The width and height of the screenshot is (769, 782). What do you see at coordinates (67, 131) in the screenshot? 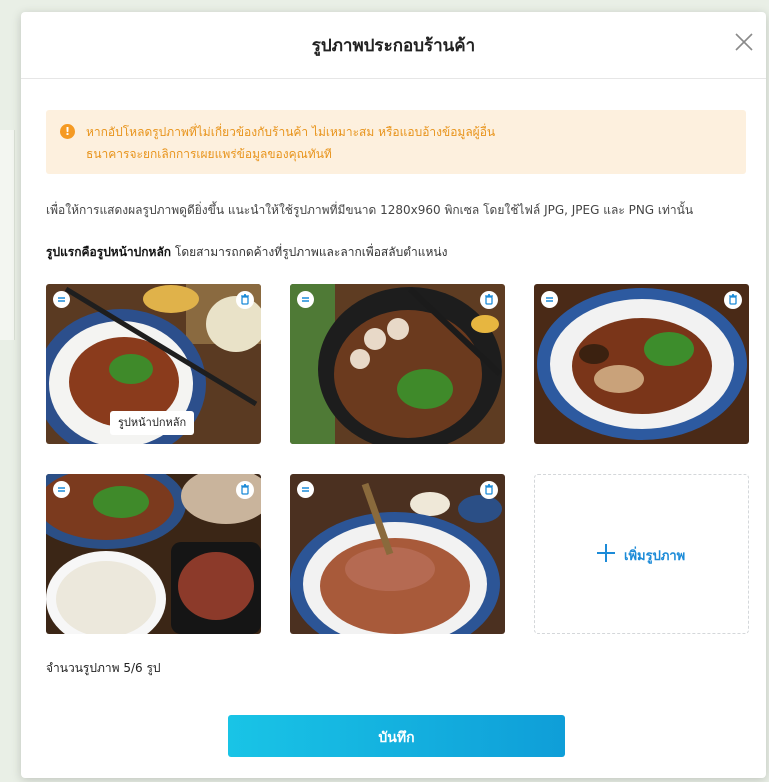
I see `warning-icon: !` at bounding box center [67, 131].